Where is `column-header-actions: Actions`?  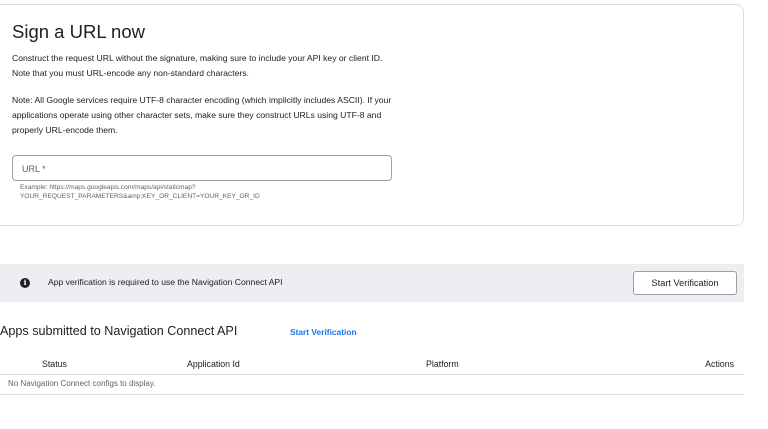
column-header-actions: Actions is located at coordinates (719, 364).